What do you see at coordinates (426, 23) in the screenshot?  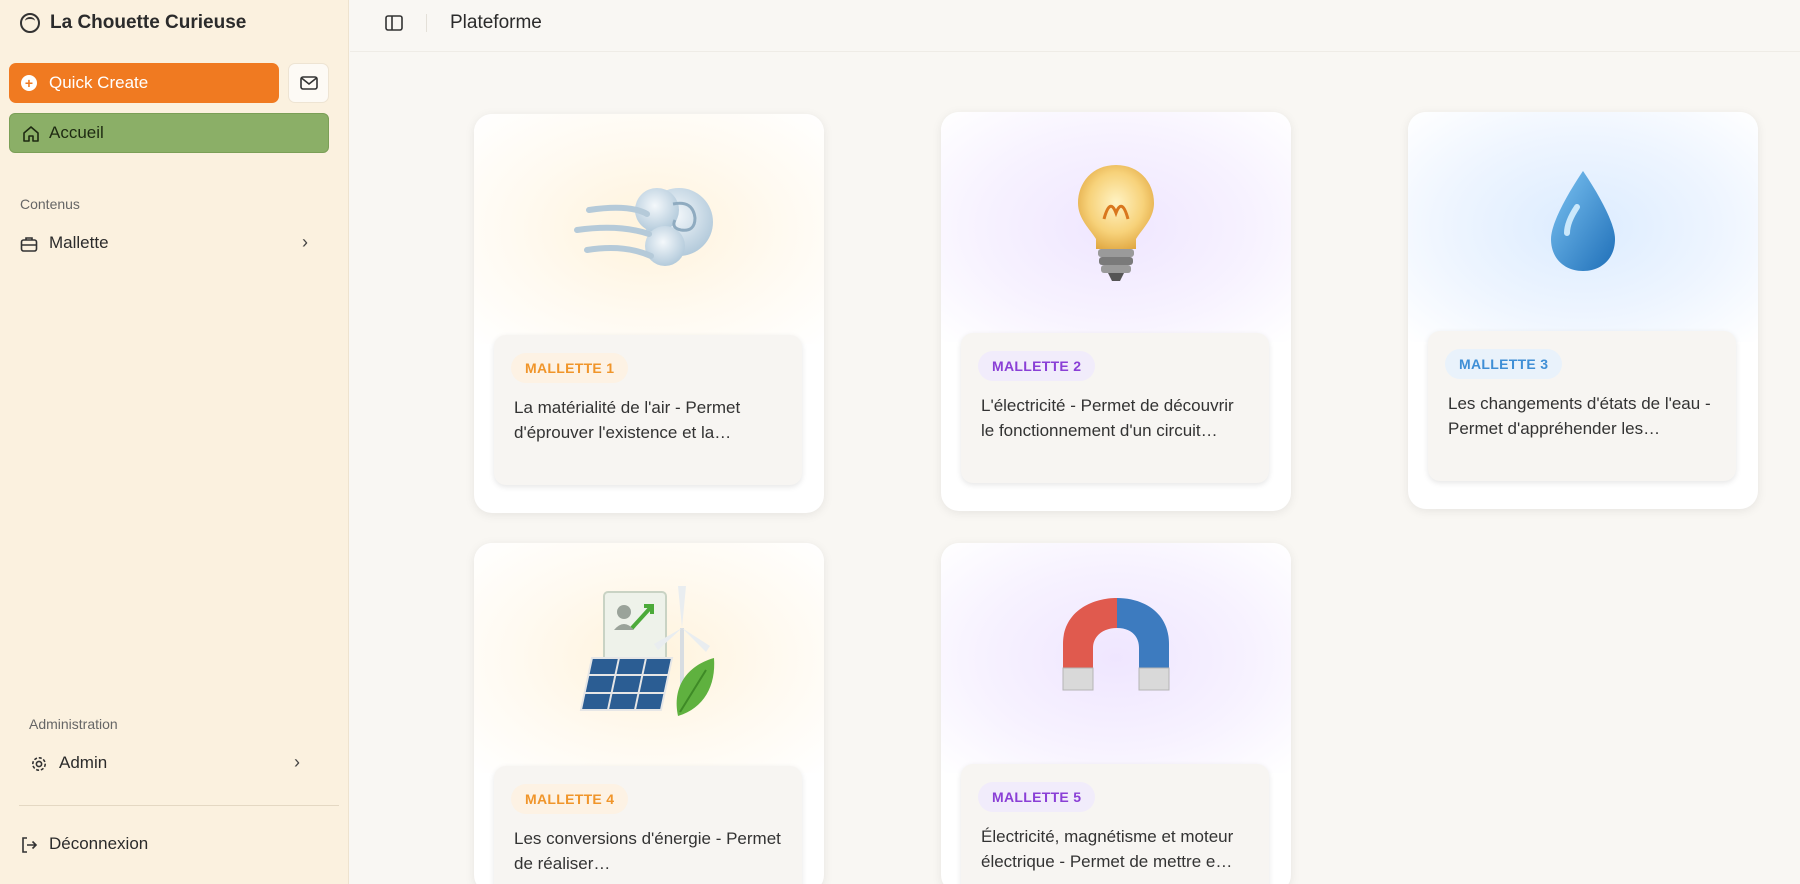 I see `topbar-separator` at bounding box center [426, 23].